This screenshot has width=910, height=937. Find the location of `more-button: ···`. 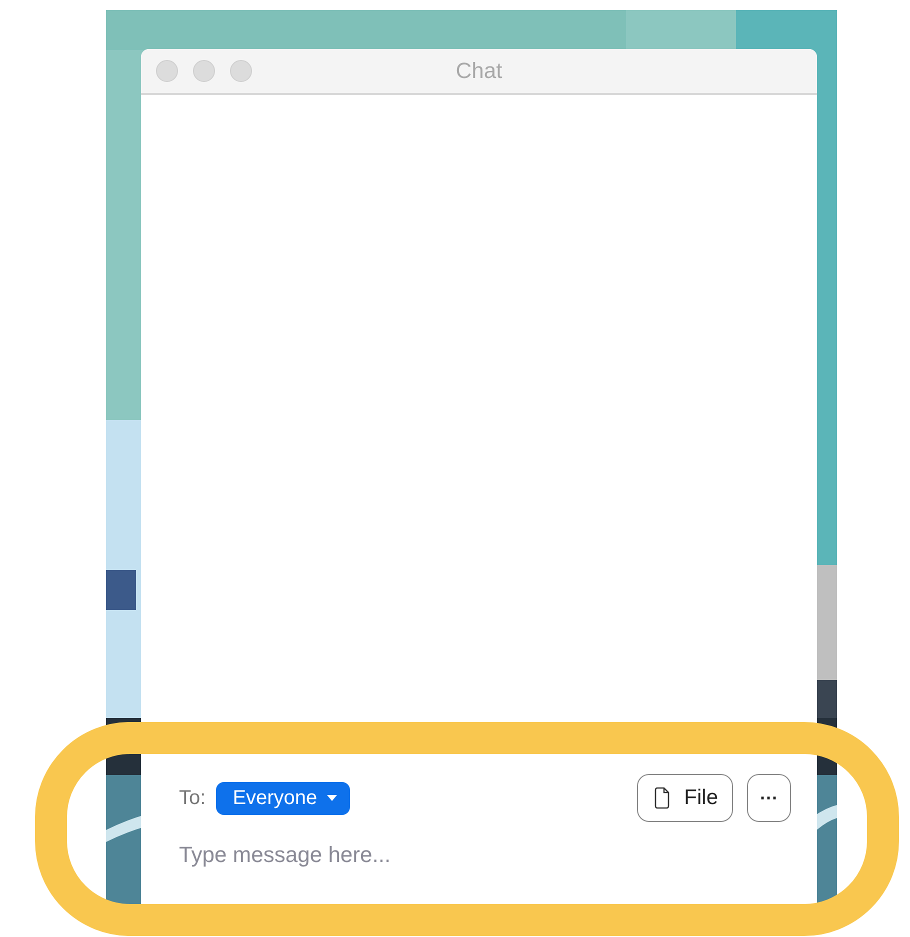

more-button: ··· is located at coordinates (769, 798).